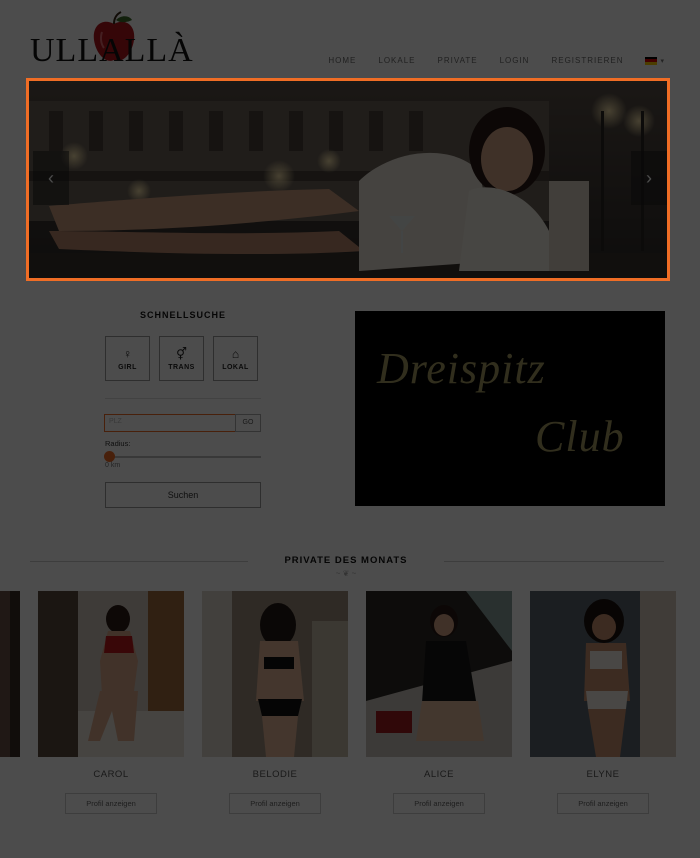 Image resolution: width=700 pixels, height=858 pixels. What do you see at coordinates (554, 561) in the screenshot?
I see `section-divider-right` at bounding box center [554, 561].